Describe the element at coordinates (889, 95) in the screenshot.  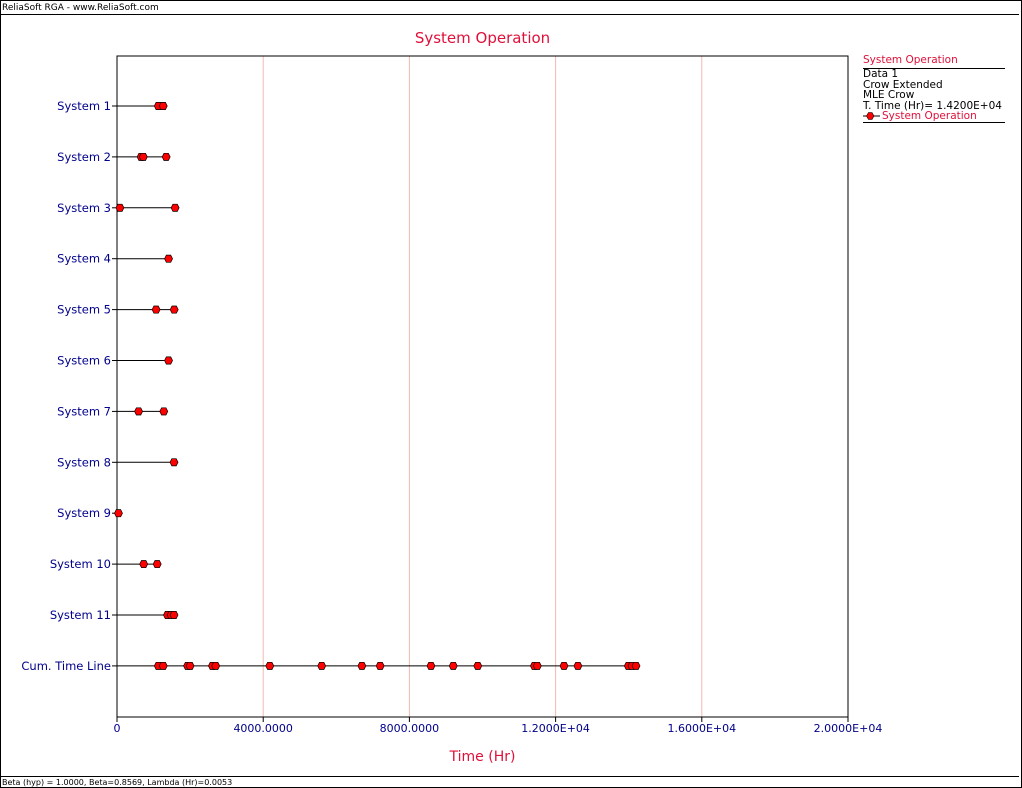
I see `legend-line-method: MLE Crow` at that location.